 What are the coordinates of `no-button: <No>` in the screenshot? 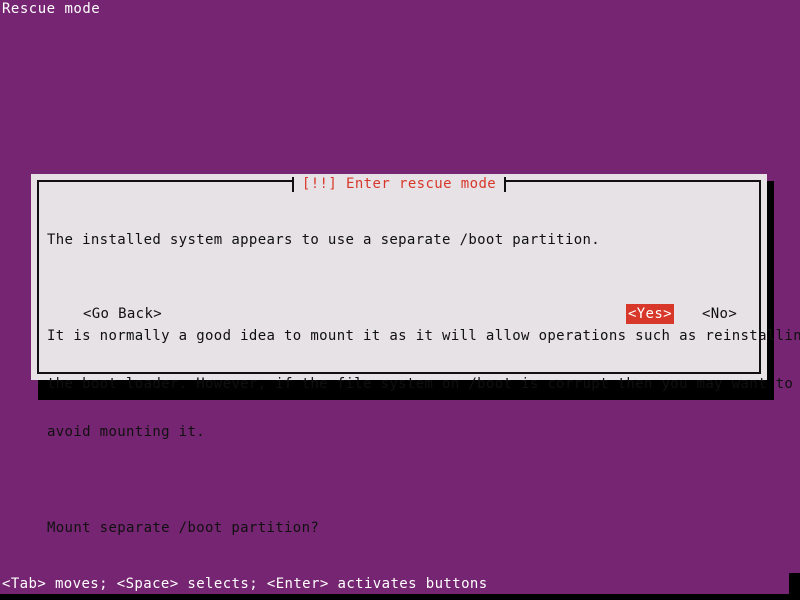 It's located at (719, 314).